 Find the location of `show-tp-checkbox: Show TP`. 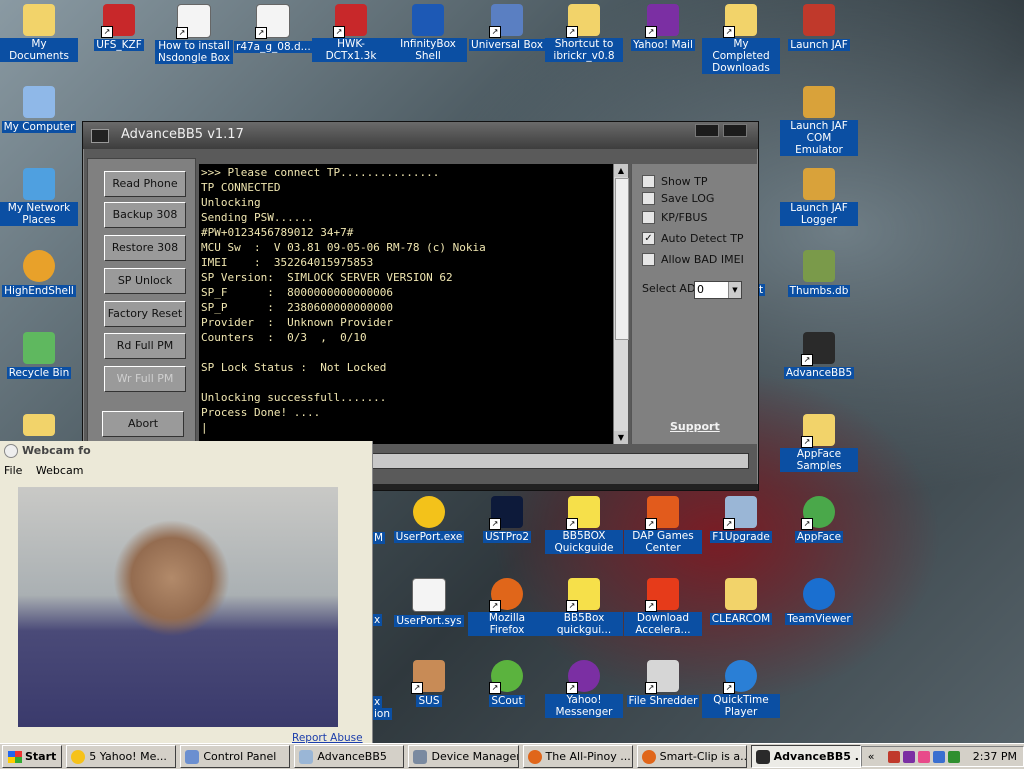

show-tp-checkbox: Show TP is located at coordinates (675, 181).